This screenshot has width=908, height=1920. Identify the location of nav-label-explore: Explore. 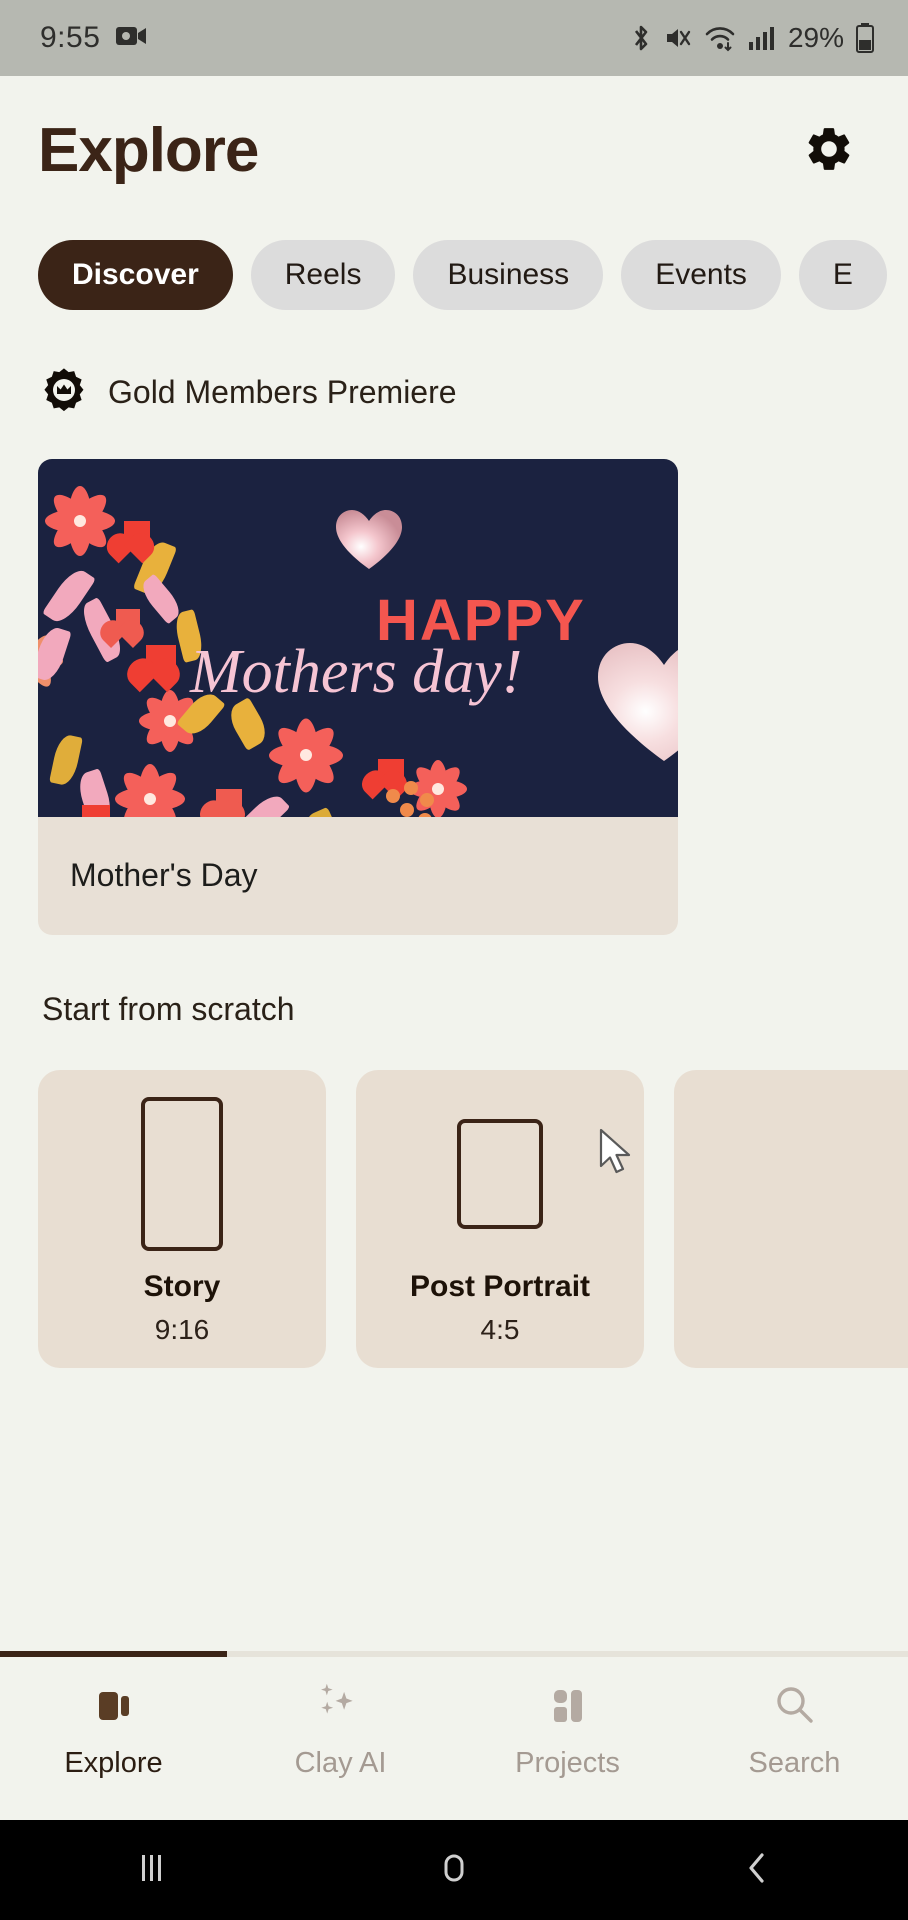
(113, 1763).